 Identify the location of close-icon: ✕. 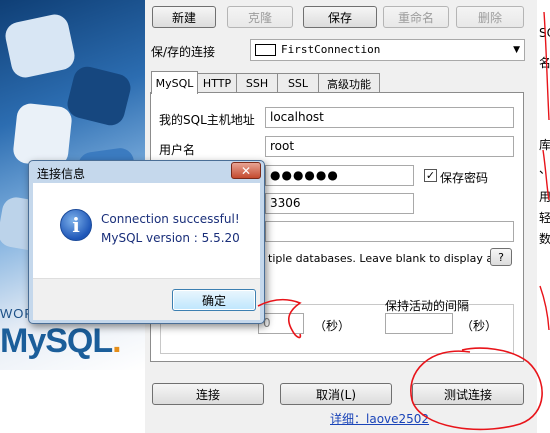
(246, 170).